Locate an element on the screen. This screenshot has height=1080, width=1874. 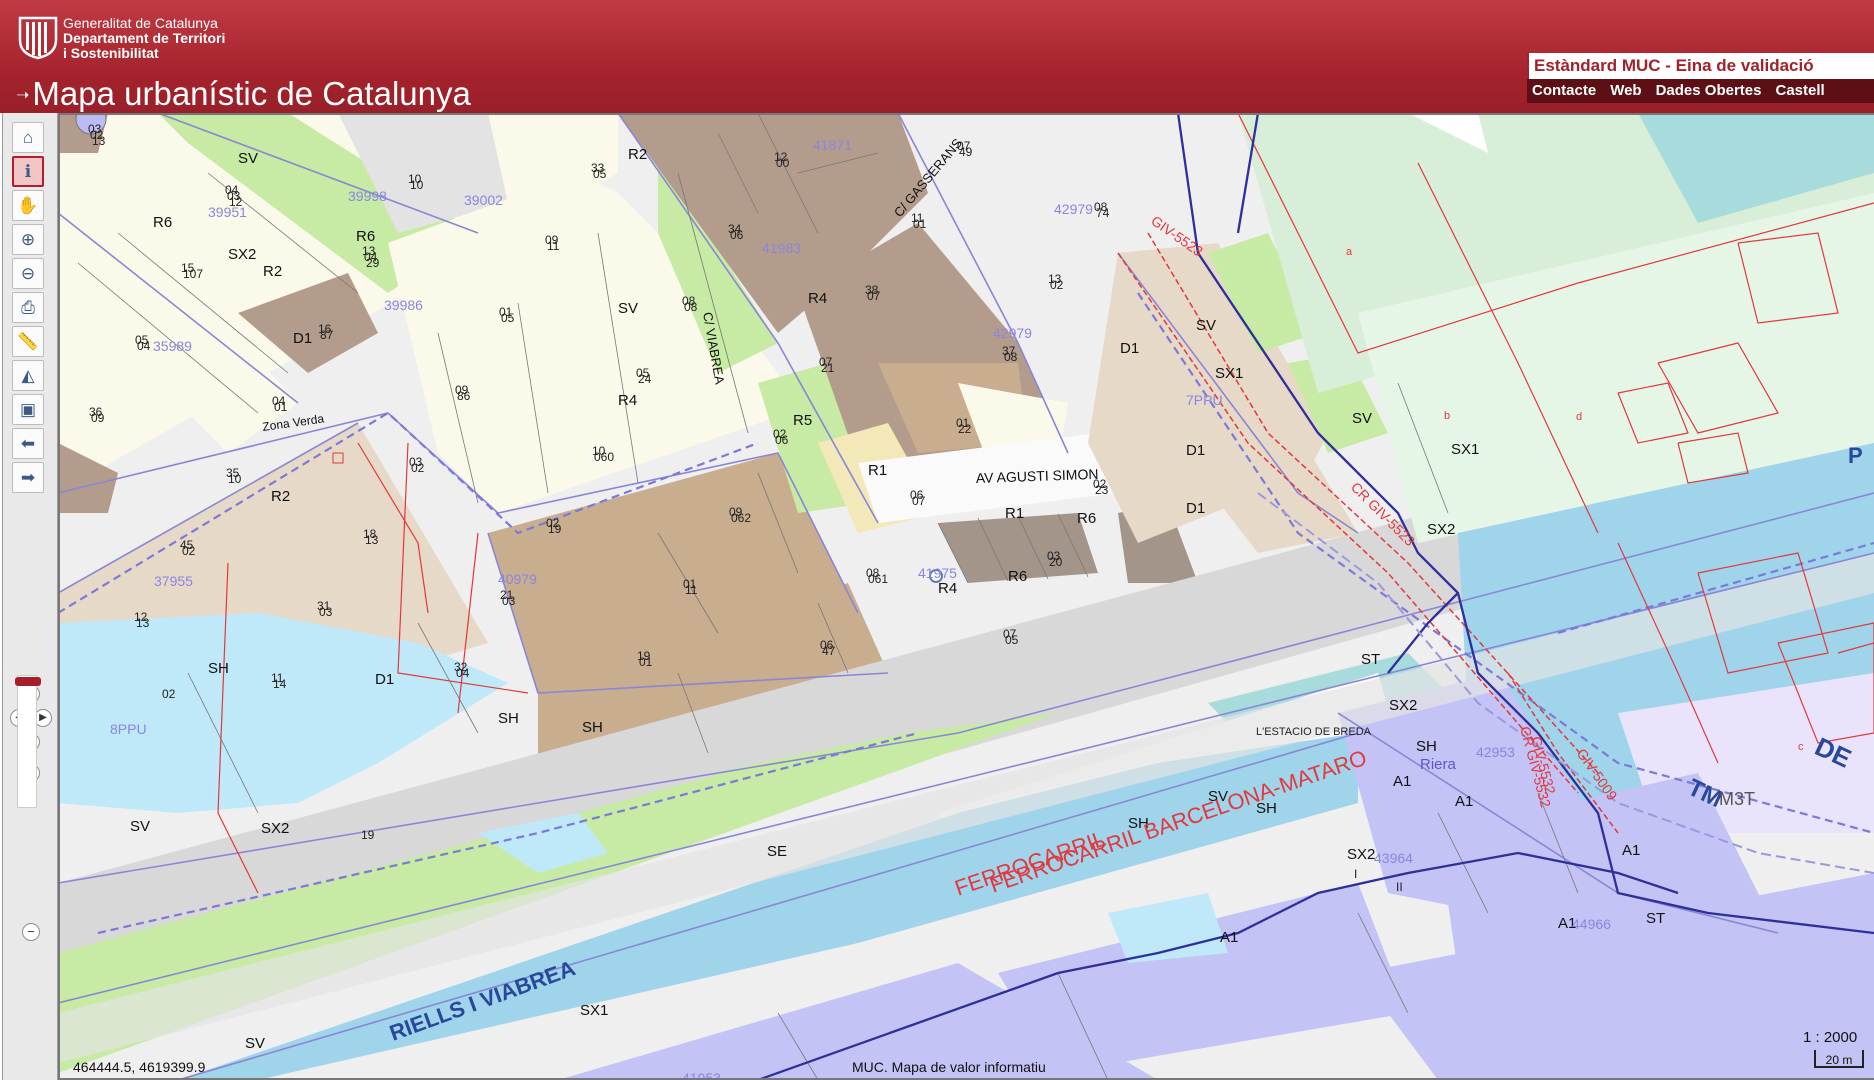
tool-next-view-button: ➡ is located at coordinates (28, 477).